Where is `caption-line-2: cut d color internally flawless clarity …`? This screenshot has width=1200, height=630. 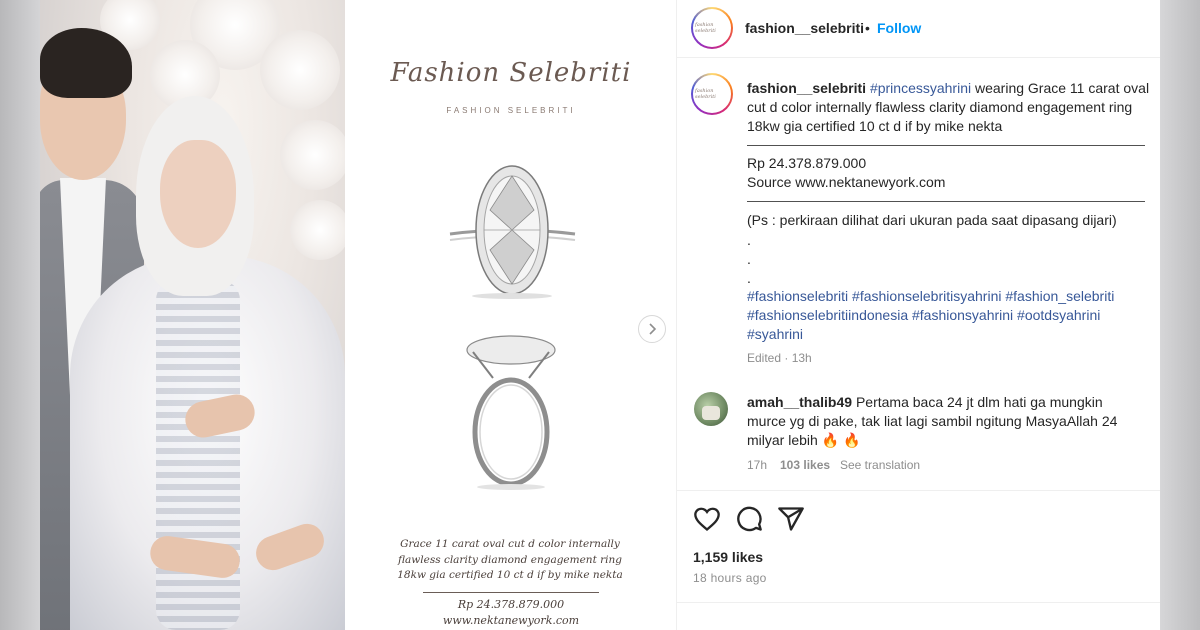 caption-line-2: cut d color internally flawless clarity … is located at coordinates (940, 107).